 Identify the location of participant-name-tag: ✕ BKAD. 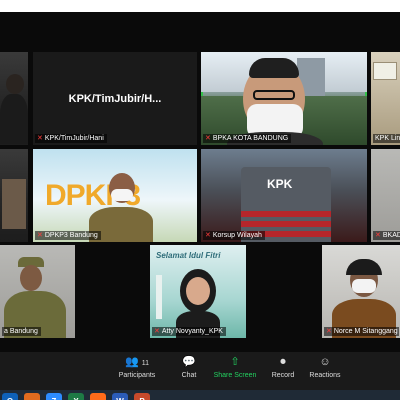
(386, 235).